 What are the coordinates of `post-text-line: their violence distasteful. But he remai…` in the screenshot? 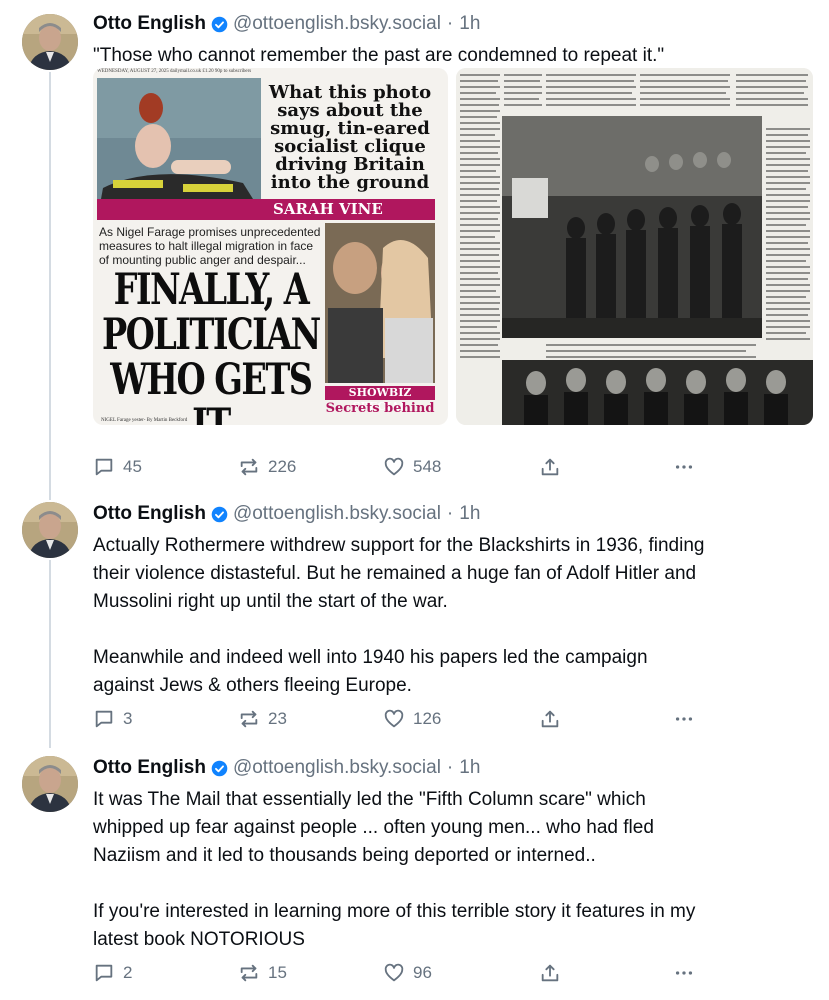 It's located at (395, 573).